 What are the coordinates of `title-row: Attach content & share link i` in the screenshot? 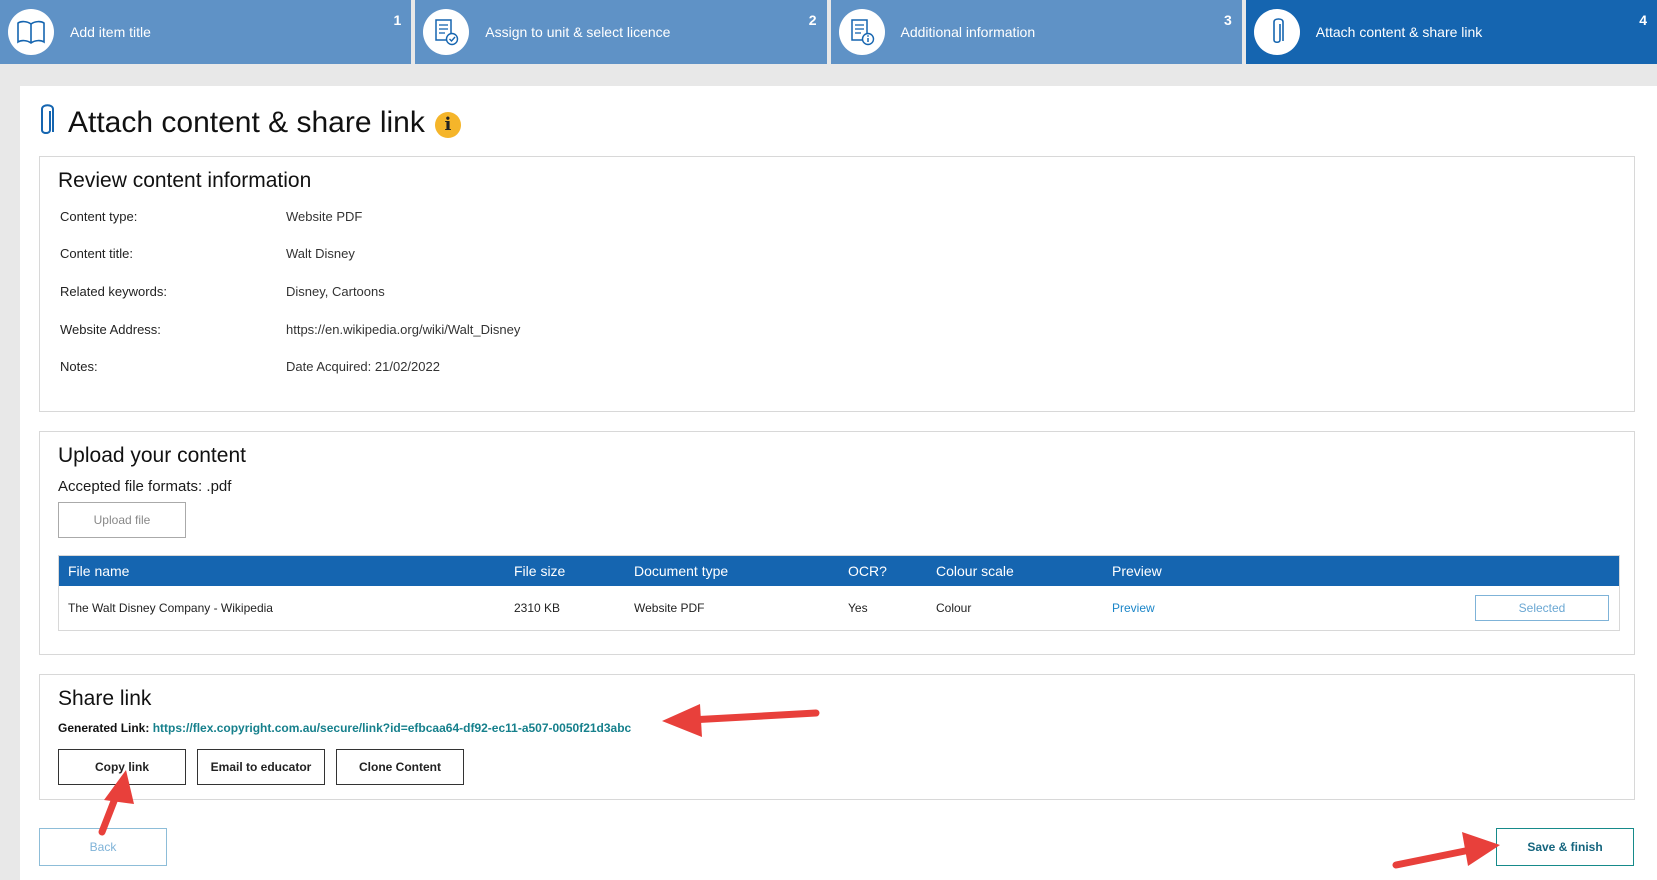 It's located at (248, 122).